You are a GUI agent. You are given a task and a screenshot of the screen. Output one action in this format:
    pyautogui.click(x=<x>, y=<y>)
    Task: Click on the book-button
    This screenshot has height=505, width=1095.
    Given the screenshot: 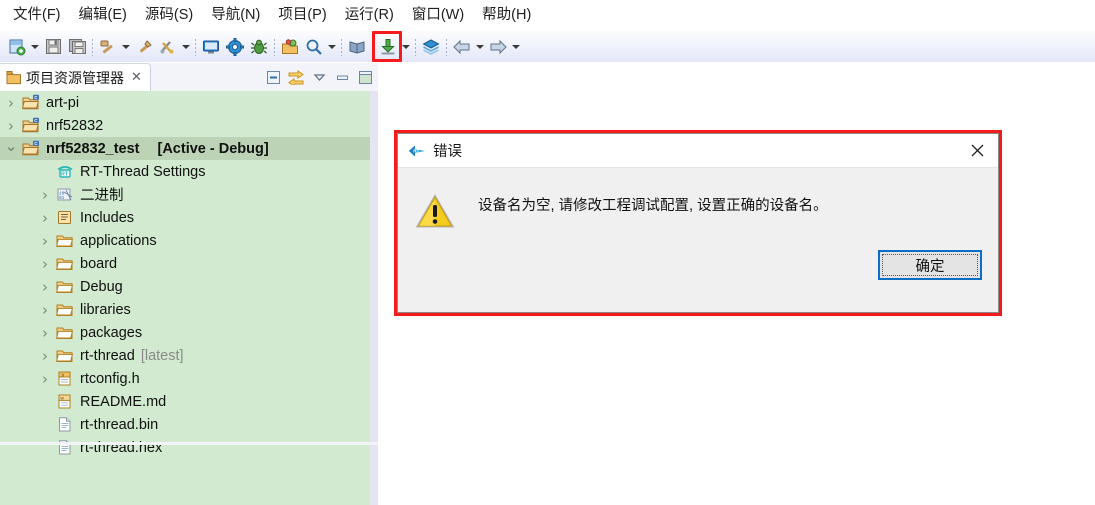 What is the action you would take?
    pyautogui.click(x=357, y=47)
    